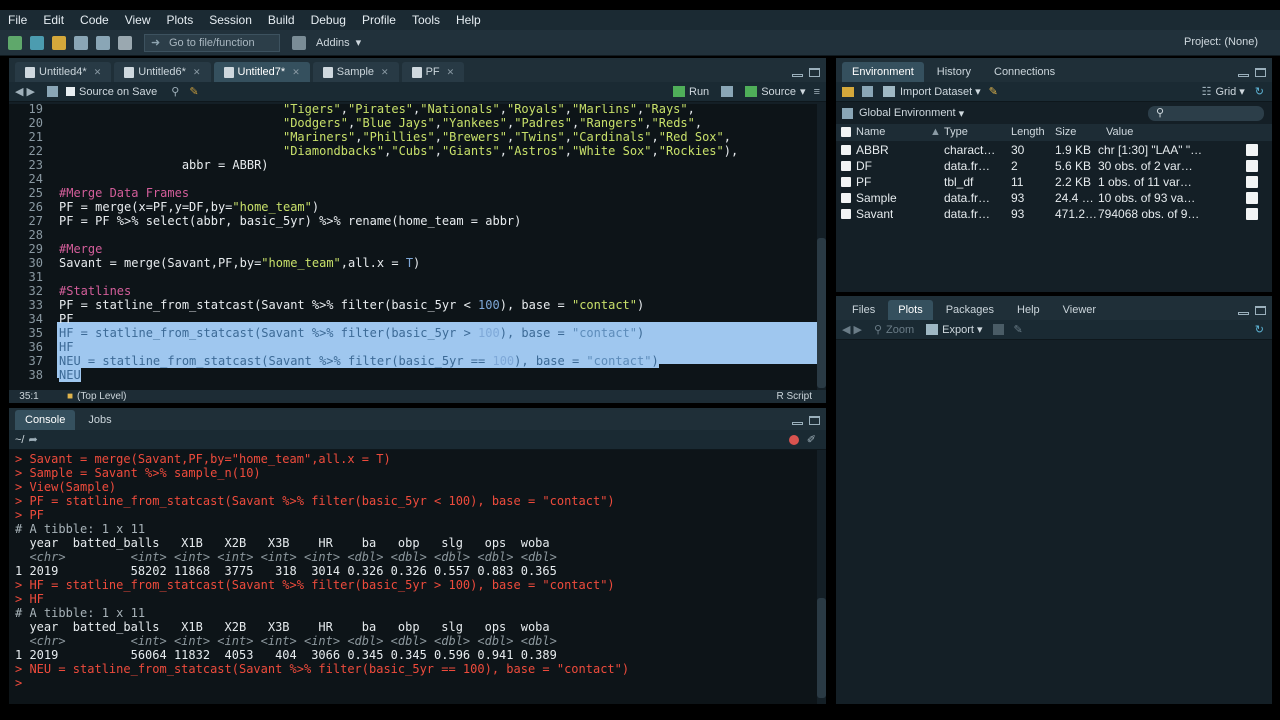 The height and width of the screenshot is (720, 1280). I want to click on project-menu: Project: (None), so click(1221, 42).